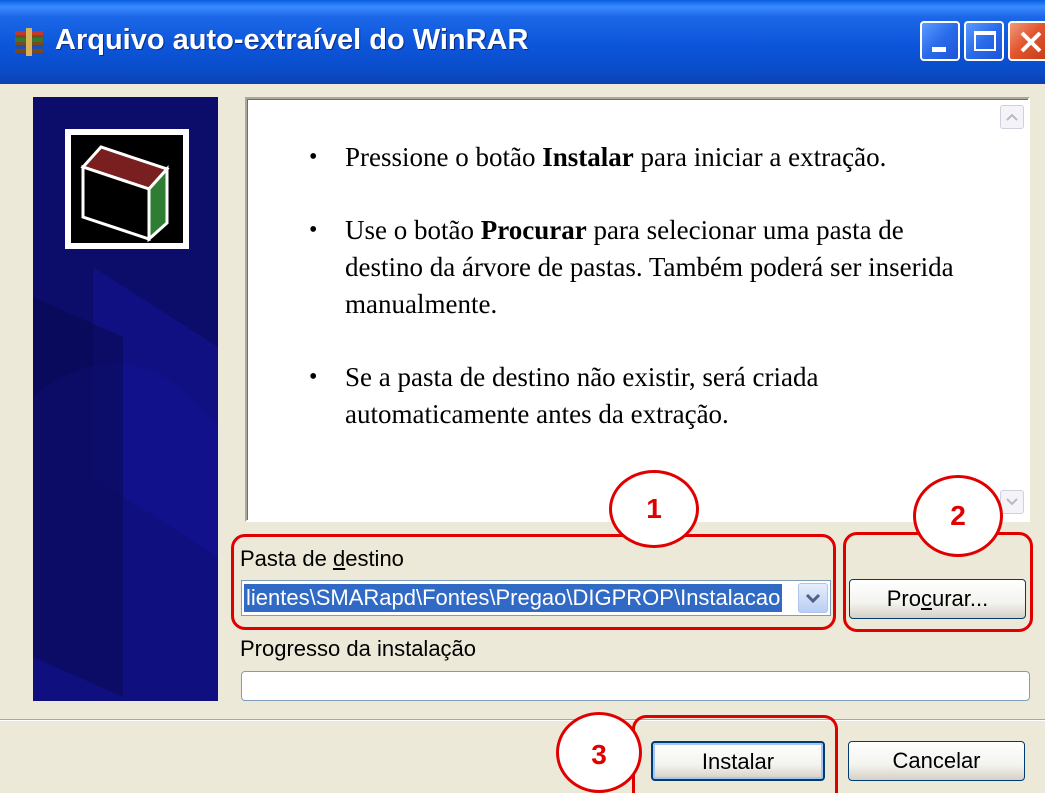  What do you see at coordinates (522, 720) in the screenshot?
I see `footer-separator` at bounding box center [522, 720].